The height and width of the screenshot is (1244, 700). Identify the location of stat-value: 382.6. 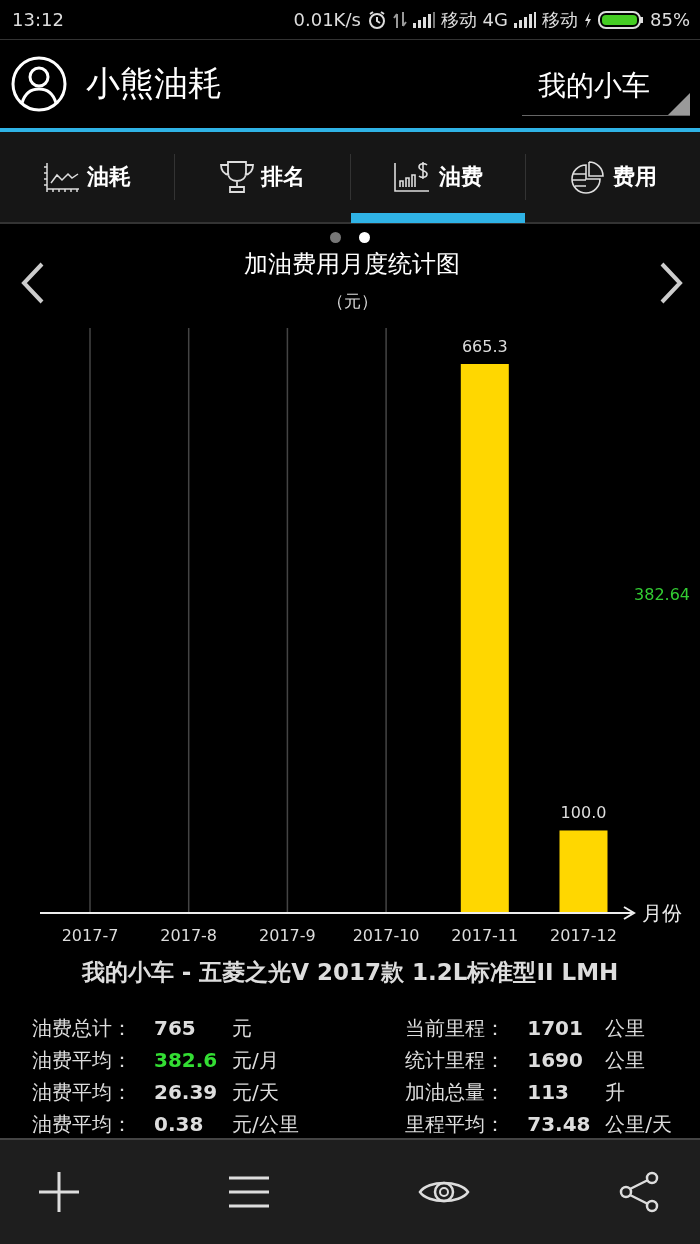
(186, 1060).